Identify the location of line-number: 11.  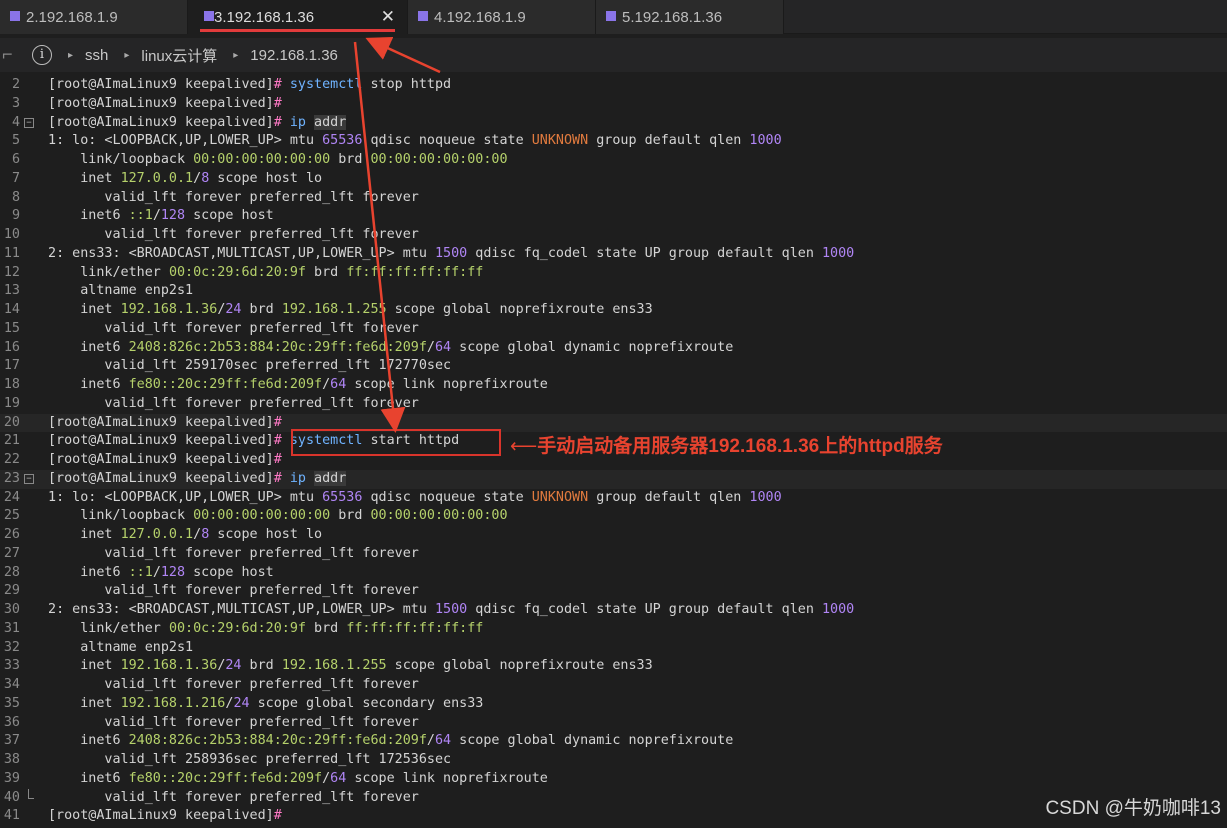
(11, 253).